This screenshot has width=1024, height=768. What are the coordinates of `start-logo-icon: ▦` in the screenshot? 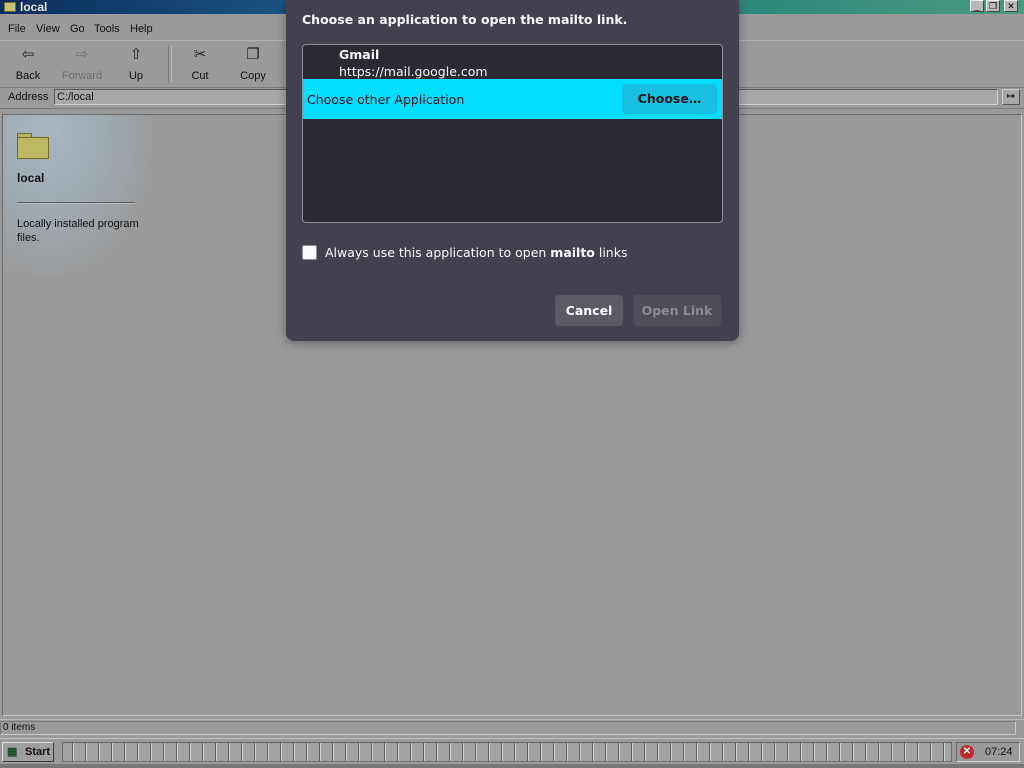 It's located at (12, 752).